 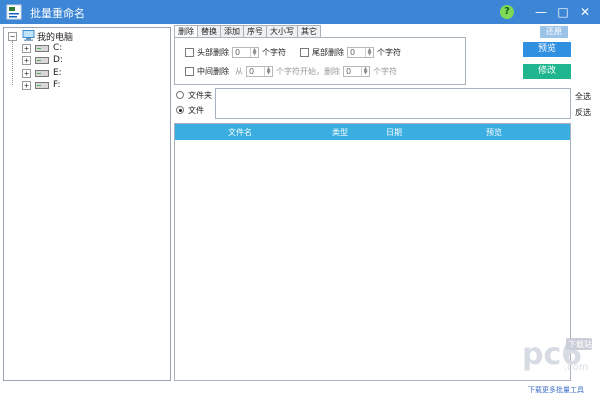 I want to click on column-type: 类型, so click(x=340, y=132).